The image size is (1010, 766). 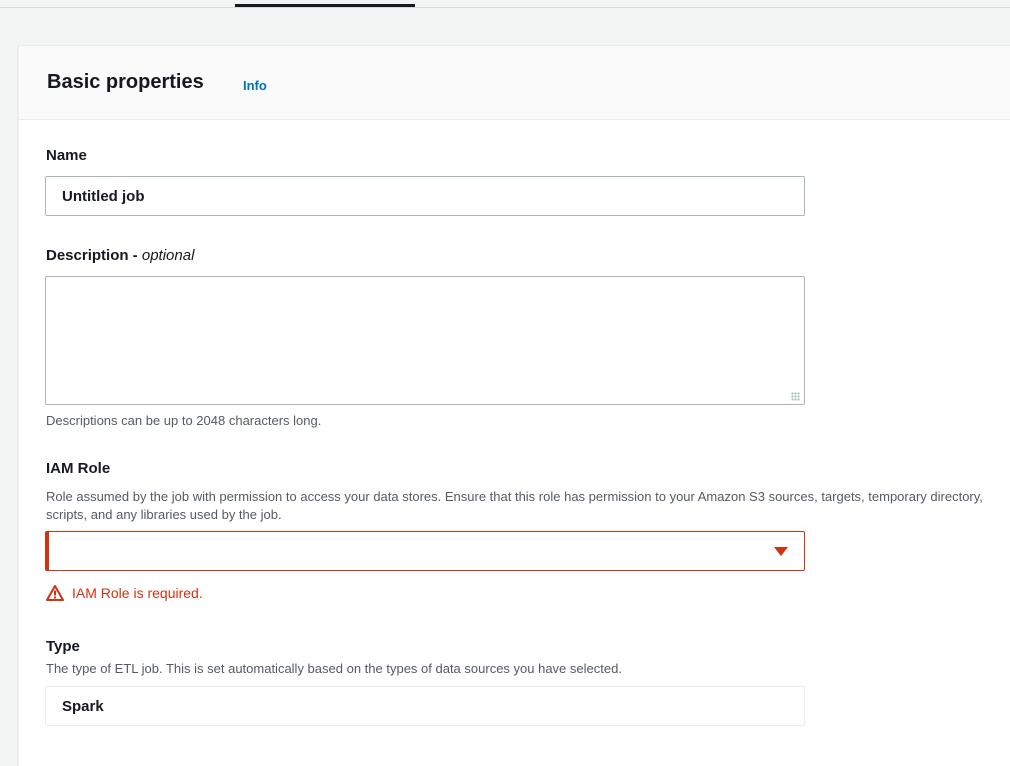 What do you see at coordinates (514, 83) in the screenshot?
I see `panel-header: Basic properties Info` at bounding box center [514, 83].